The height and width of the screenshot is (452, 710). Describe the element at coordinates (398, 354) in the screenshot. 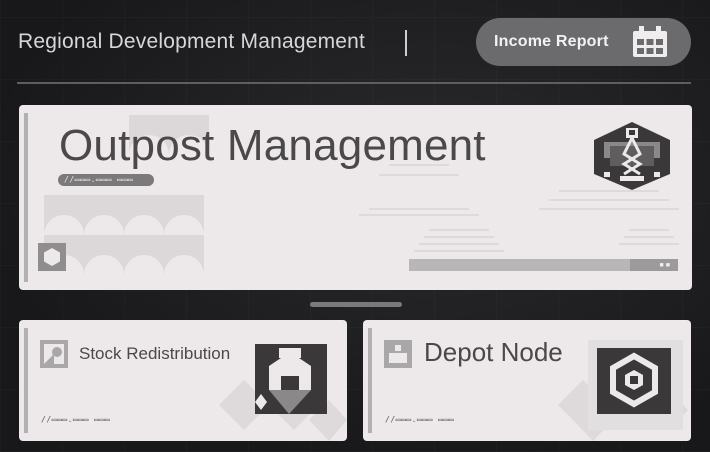

I see `depot-node-icon` at that location.